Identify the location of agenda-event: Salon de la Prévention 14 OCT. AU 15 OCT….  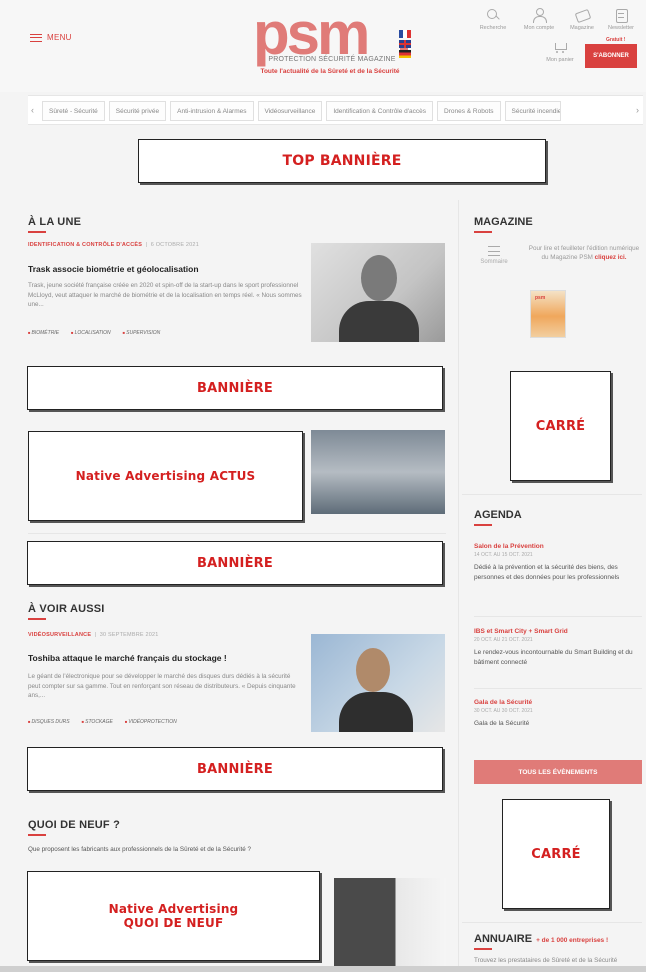
(559, 562).